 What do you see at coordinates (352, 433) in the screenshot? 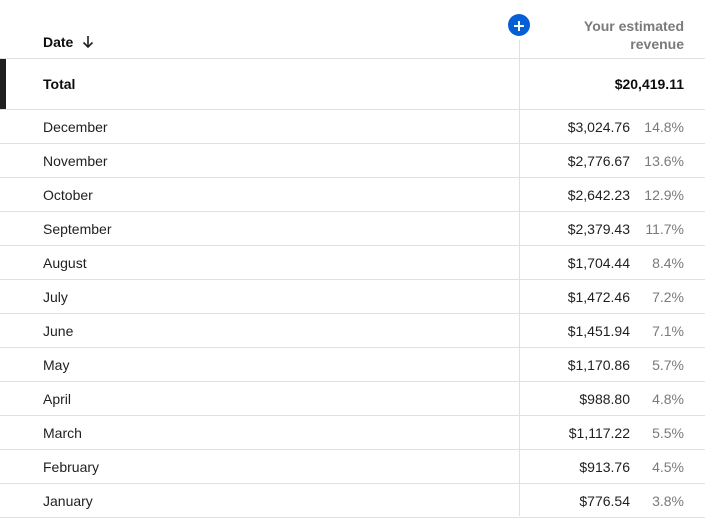
I see `table-row: March $1,117.22 5.5%` at bounding box center [352, 433].